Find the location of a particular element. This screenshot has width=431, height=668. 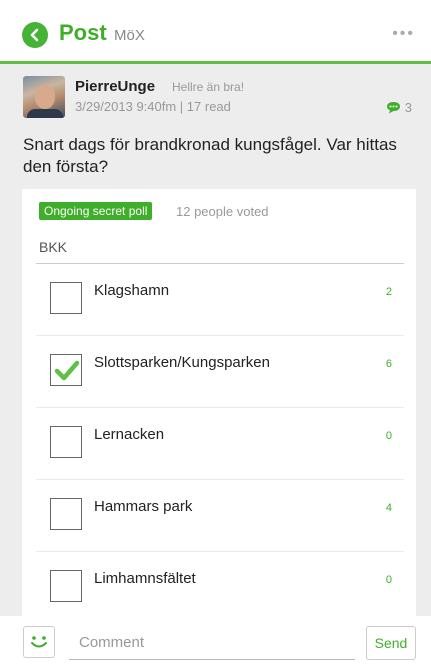

comment-composer: Send is located at coordinates (215, 642).